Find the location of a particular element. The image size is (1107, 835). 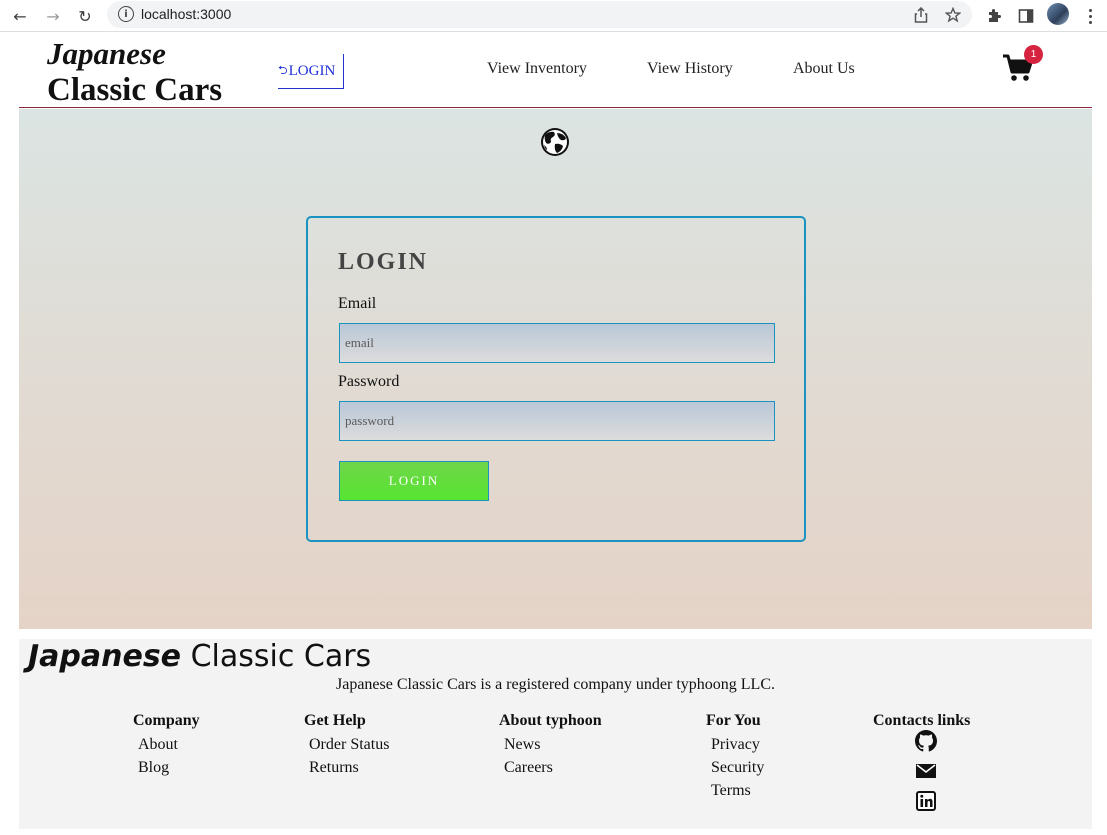

profile-avatar is located at coordinates (1058, 14).